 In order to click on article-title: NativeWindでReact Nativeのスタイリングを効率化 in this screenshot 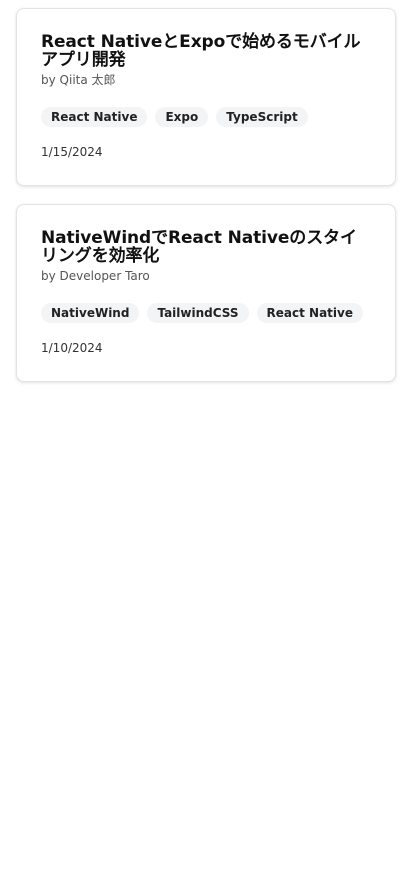, I will do `click(206, 247)`.